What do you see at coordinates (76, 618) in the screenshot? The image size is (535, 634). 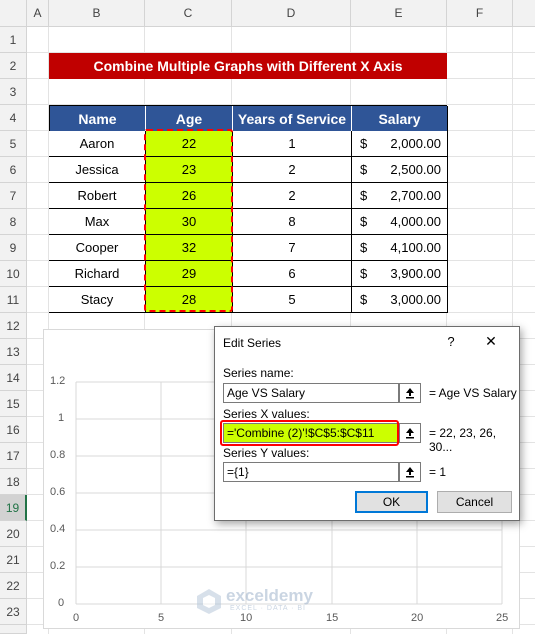 I see `x-tick-label: 0` at bounding box center [76, 618].